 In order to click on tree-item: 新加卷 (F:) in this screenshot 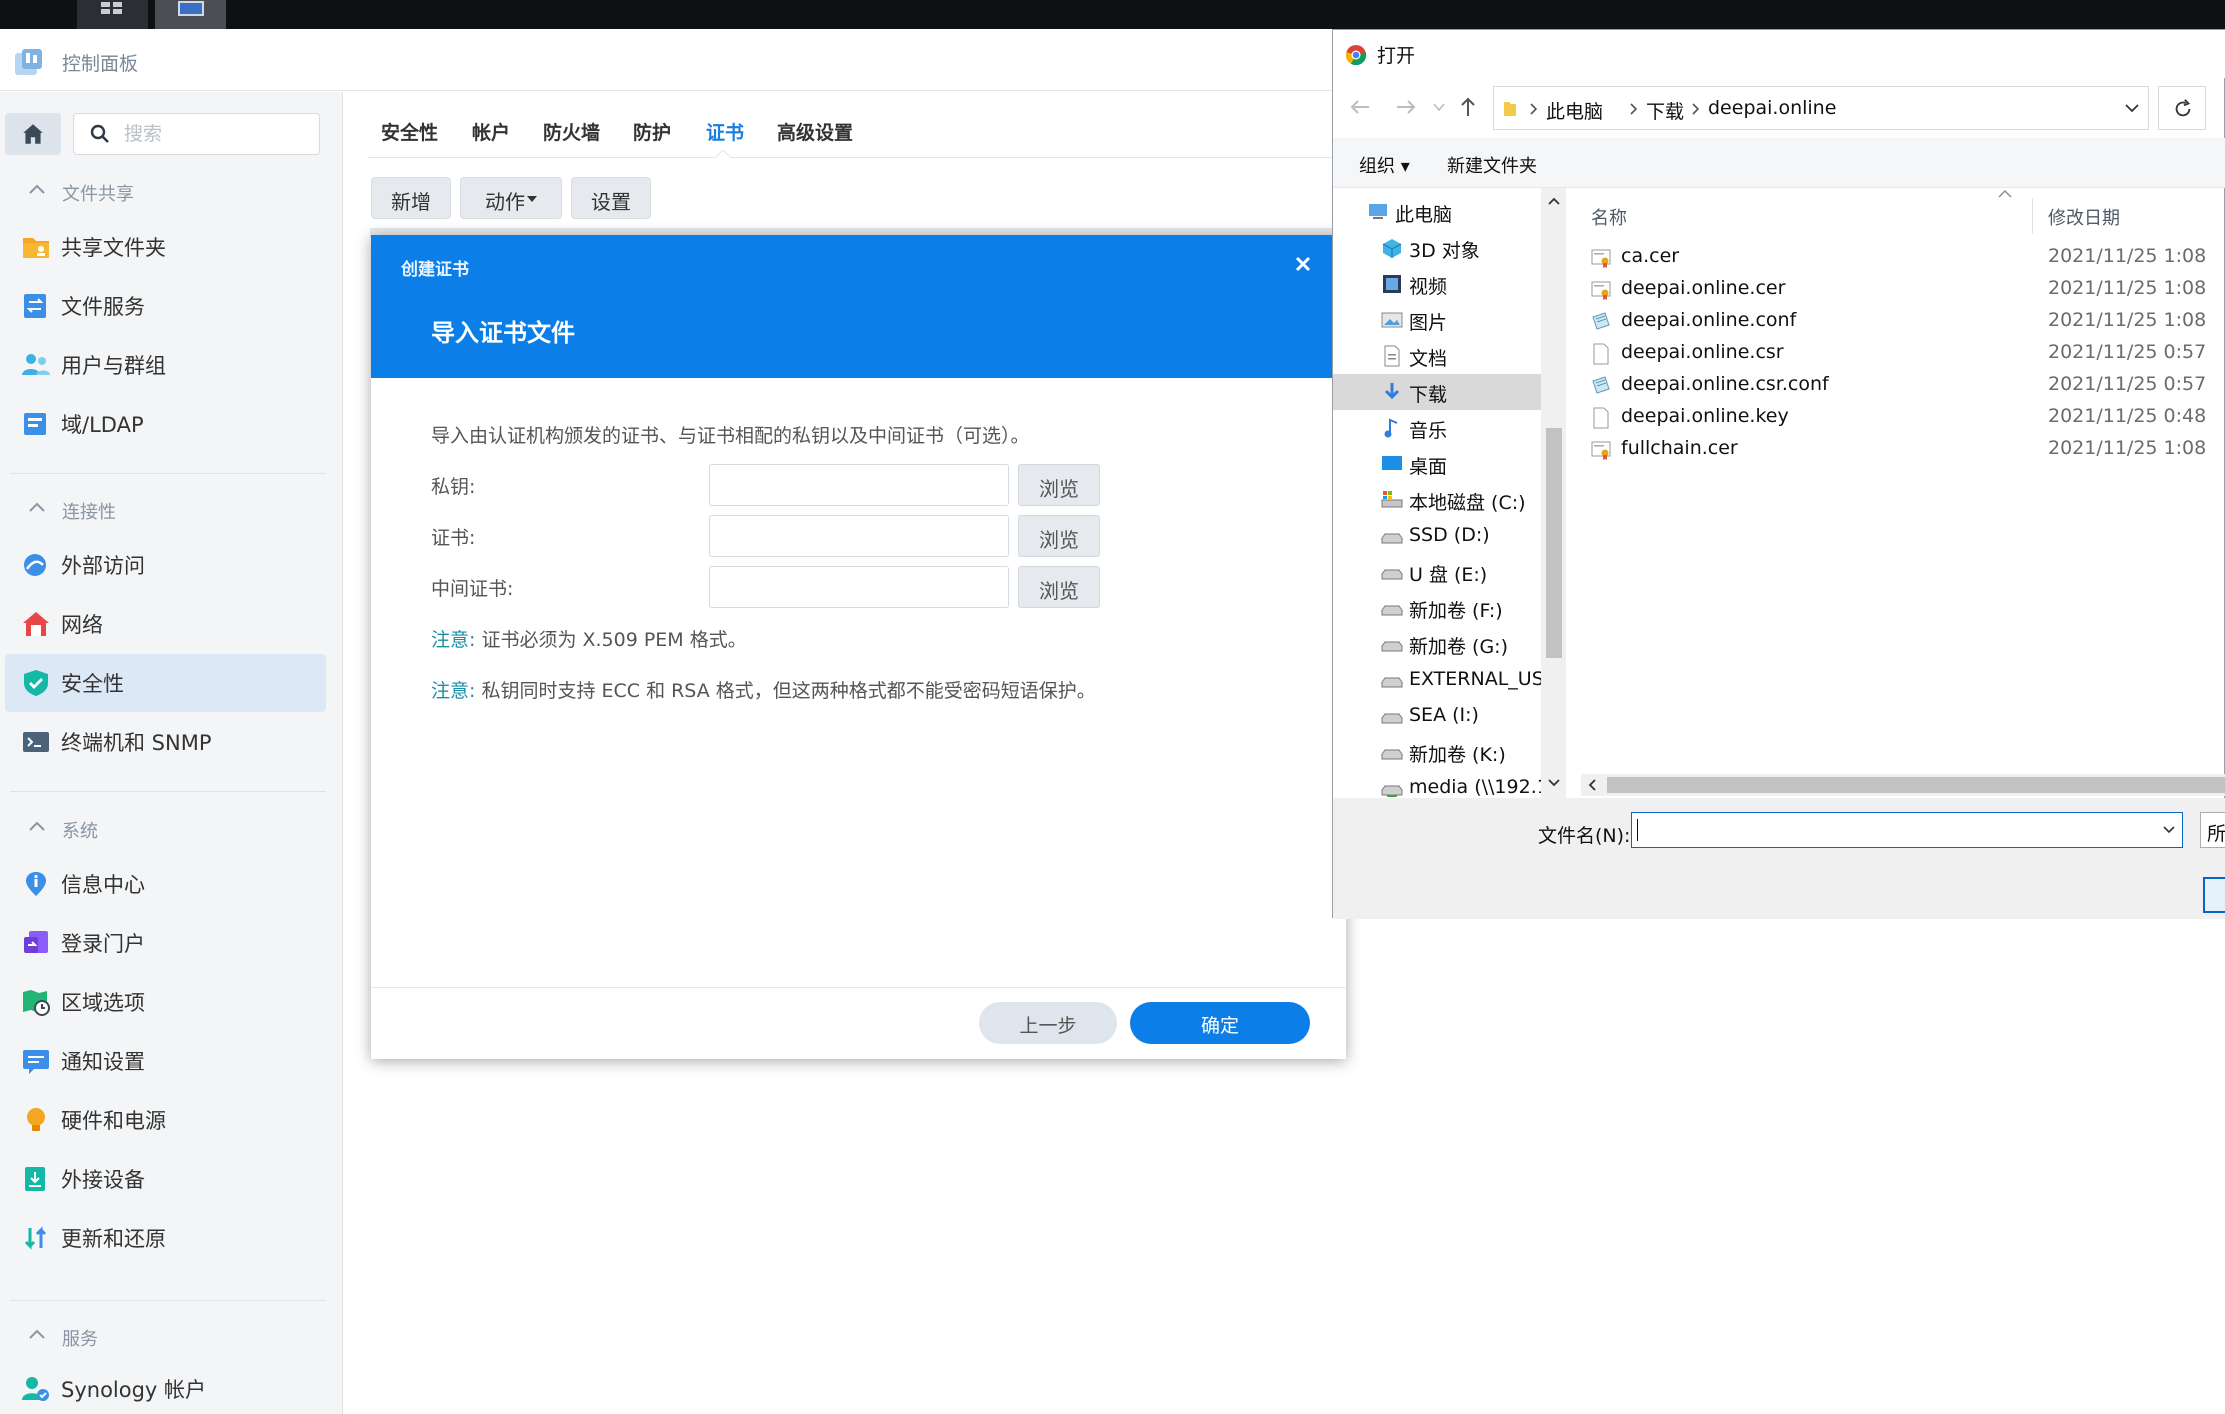, I will do `click(1437, 608)`.